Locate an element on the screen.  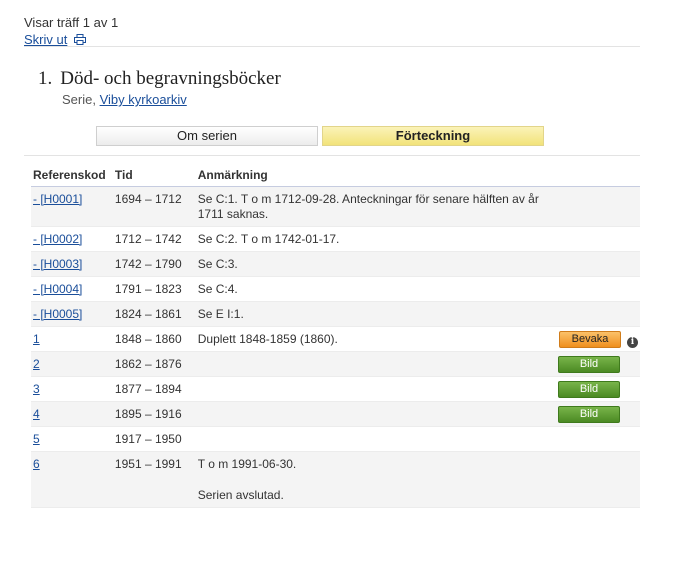
ref-link: 2 is located at coordinates (36, 364).